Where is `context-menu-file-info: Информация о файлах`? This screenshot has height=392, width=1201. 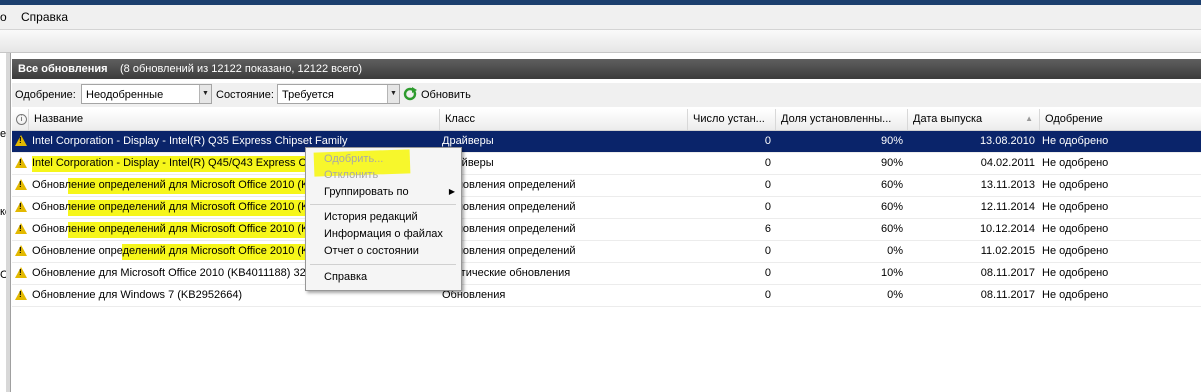 context-menu-file-info: Информация о файлах is located at coordinates (383, 234).